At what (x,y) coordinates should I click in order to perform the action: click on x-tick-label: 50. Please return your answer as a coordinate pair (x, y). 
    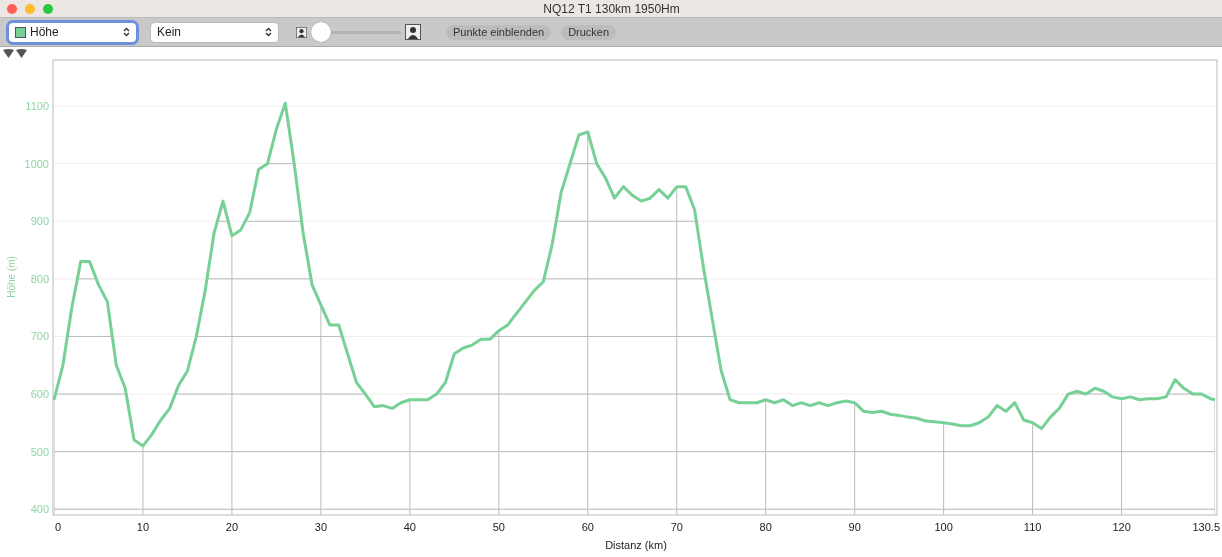
    Looking at the image, I should click on (498, 527).